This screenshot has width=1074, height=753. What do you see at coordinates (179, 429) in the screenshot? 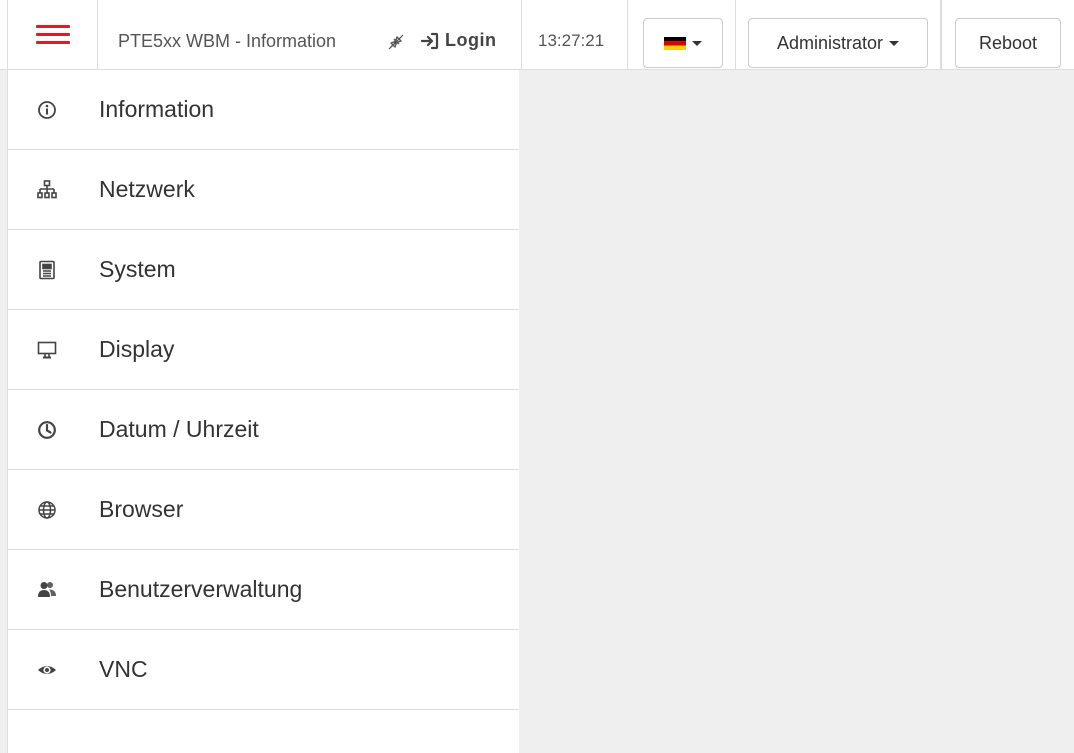
I see `sidebar-item-label: Datum / Uhrzeit` at bounding box center [179, 429].